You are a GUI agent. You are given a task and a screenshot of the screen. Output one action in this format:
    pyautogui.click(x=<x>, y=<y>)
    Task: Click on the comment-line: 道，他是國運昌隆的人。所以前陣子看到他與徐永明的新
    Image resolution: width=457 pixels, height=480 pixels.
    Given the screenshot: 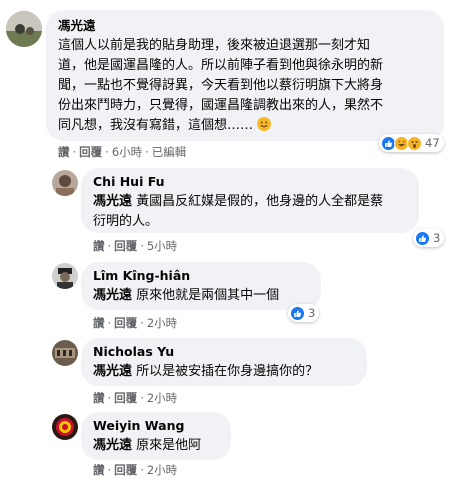 What is the action you would take?
    pyautogui.click(x=221, y=65)
    